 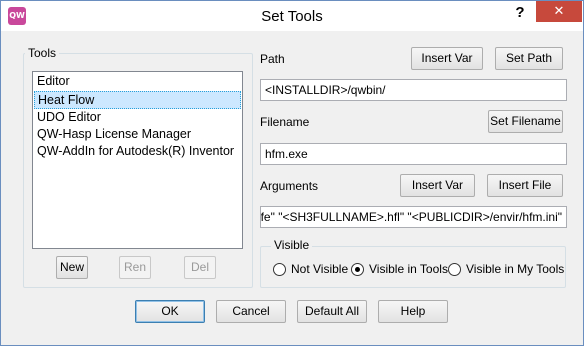 I want to click on radio-visible-in-tools: Visible in Tools, so click(x=399, y=270).